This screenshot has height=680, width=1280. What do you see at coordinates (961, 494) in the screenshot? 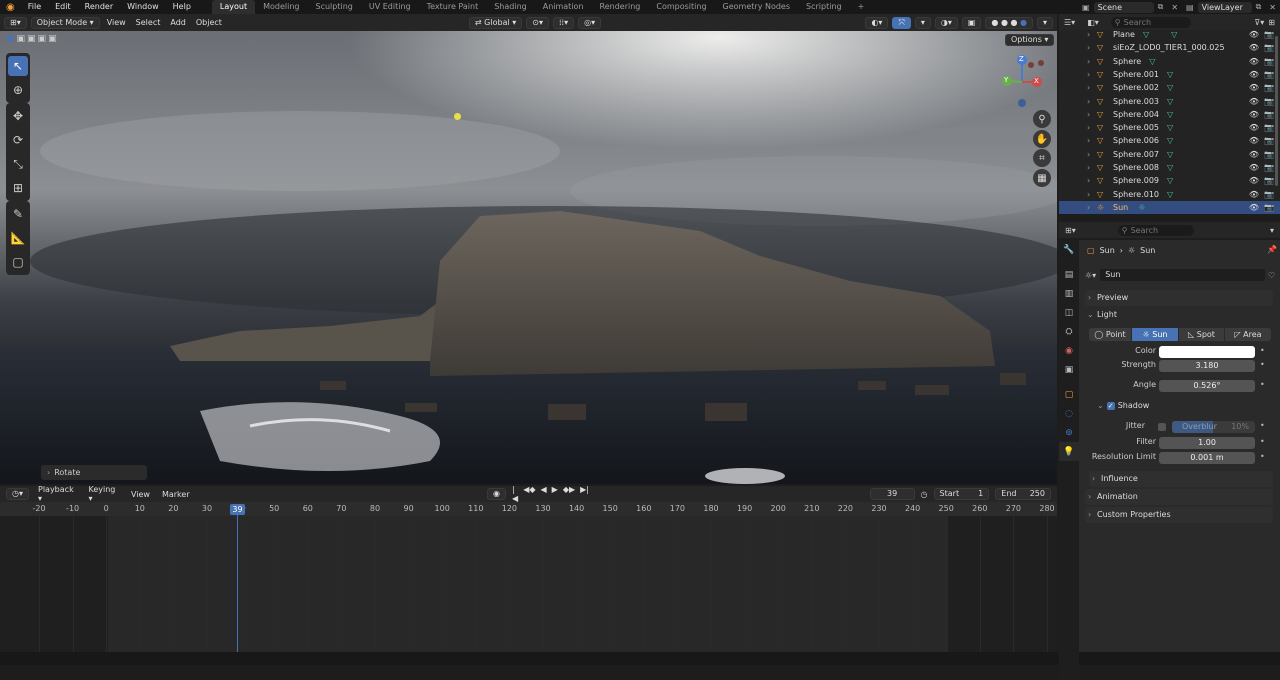
I see `start-frame-field: Start 1` at bounding box center [961, 494].